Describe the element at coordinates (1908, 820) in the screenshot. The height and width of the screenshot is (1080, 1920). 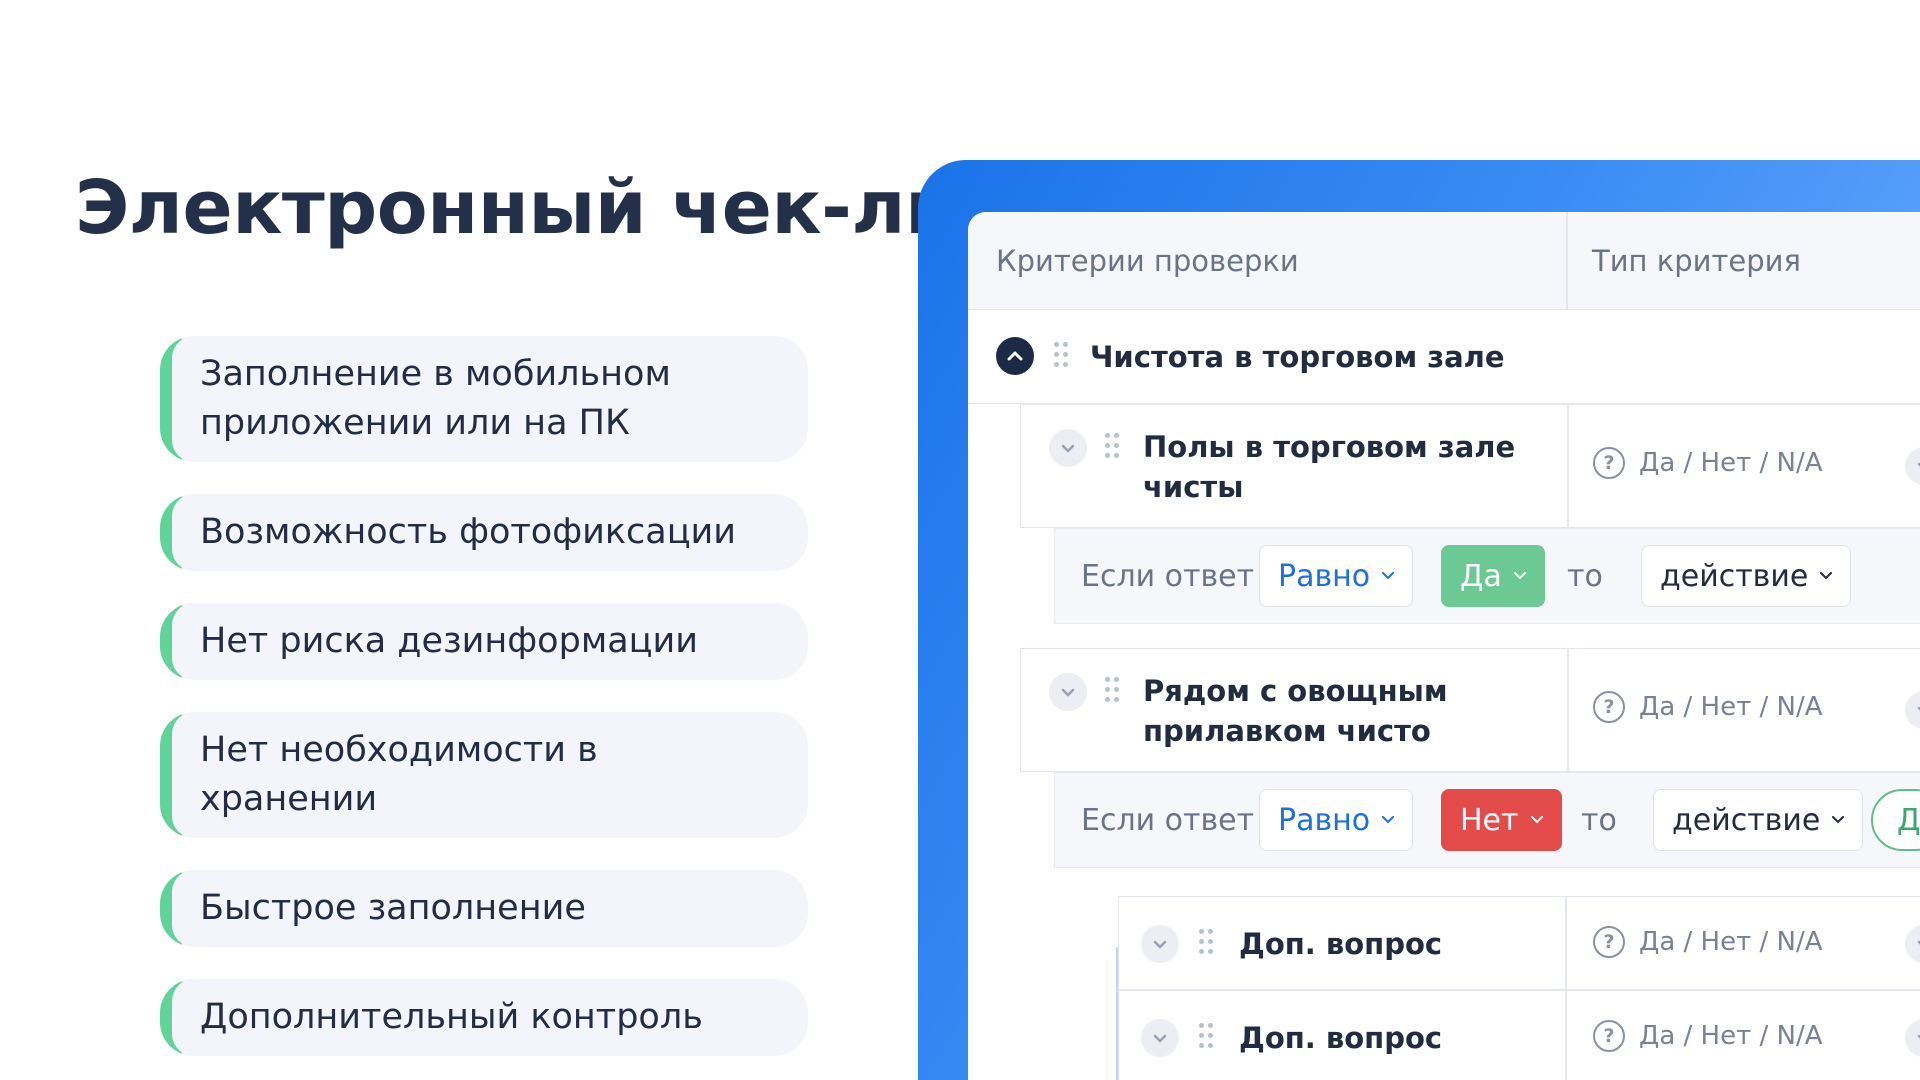
I see `add-action-label: Д` at that location.